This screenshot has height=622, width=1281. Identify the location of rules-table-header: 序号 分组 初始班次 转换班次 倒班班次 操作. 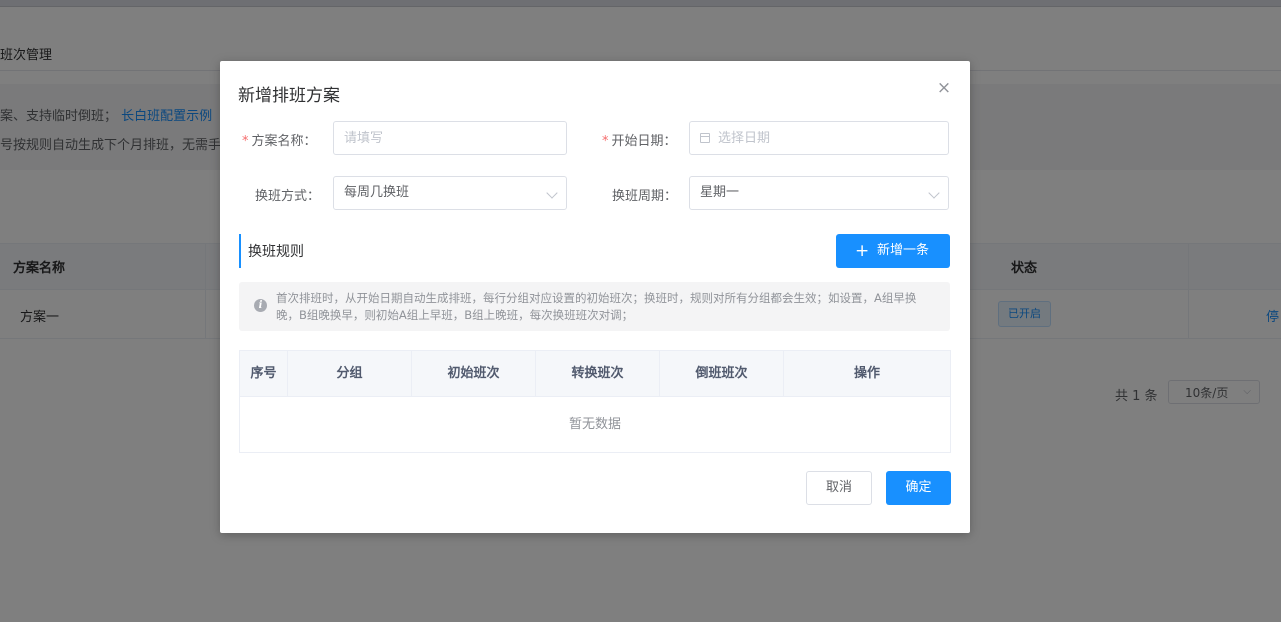
(595, 374).